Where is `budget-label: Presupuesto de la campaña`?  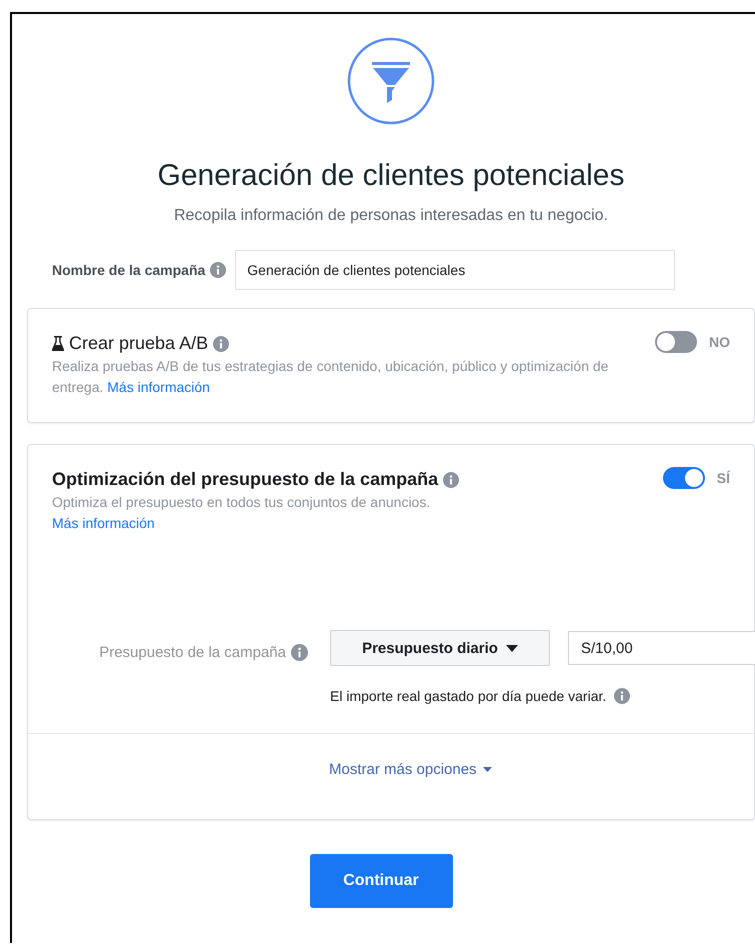 budget-label: Presupuesto de la campaña is located at coordinates (192, 652).